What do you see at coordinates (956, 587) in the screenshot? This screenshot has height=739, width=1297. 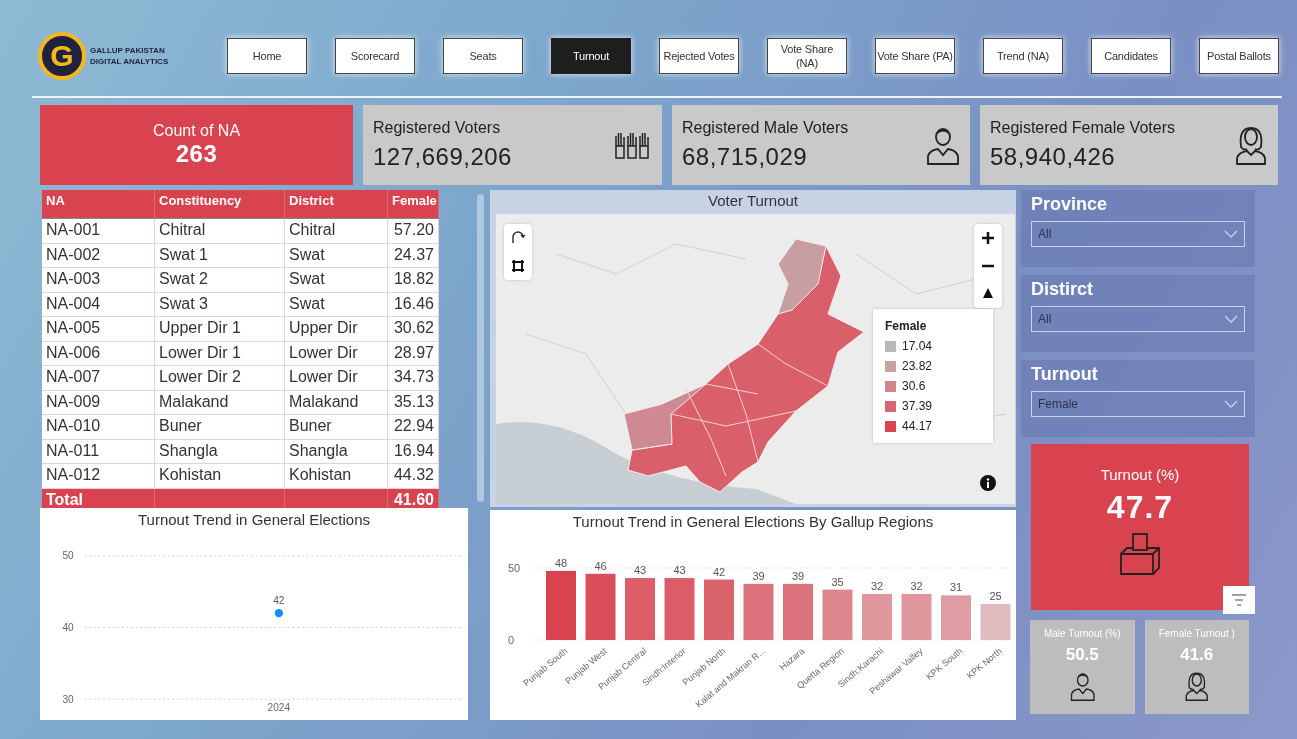 I see `data-label: 31` at bounding box center [956, 587].